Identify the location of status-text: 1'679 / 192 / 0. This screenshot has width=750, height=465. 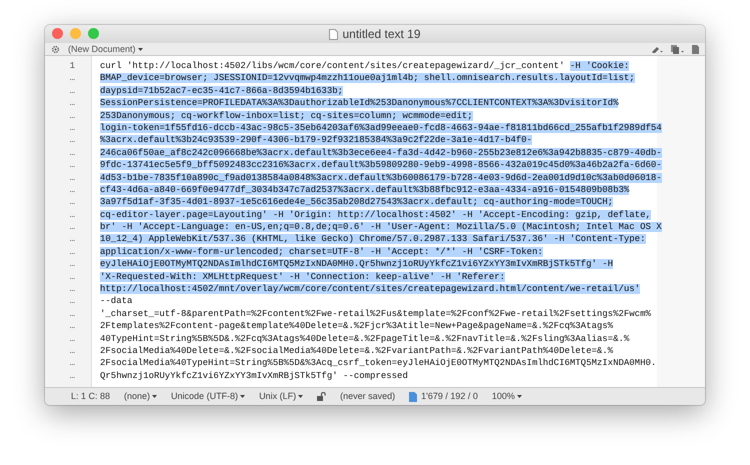
(449, 396).